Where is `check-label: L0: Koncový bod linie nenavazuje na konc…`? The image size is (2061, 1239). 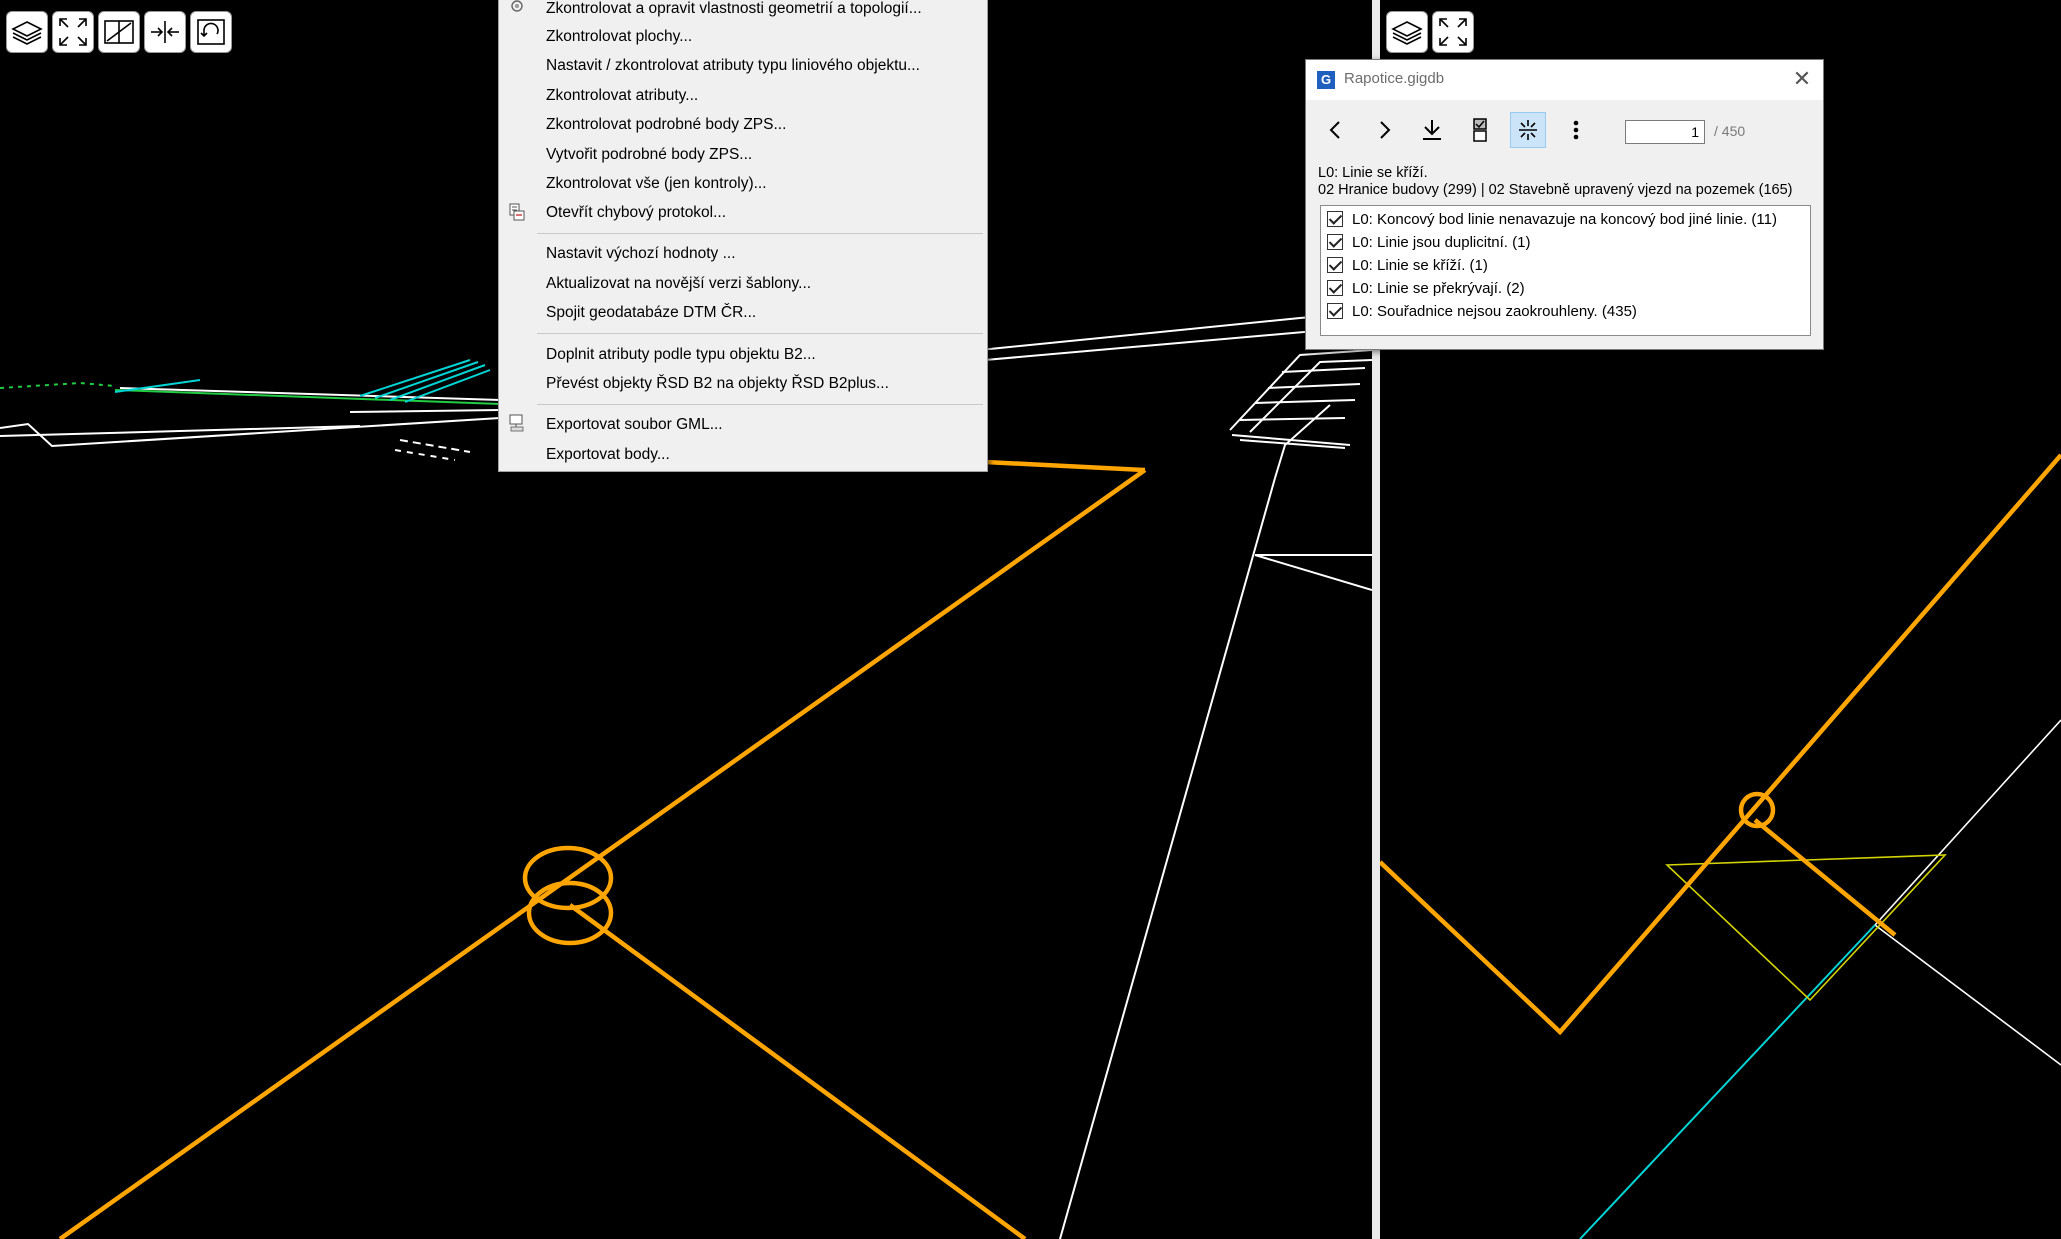
check-label: L0: Koncový bod linie nenavazuje na konc… is located at coordinates (1564, 219).